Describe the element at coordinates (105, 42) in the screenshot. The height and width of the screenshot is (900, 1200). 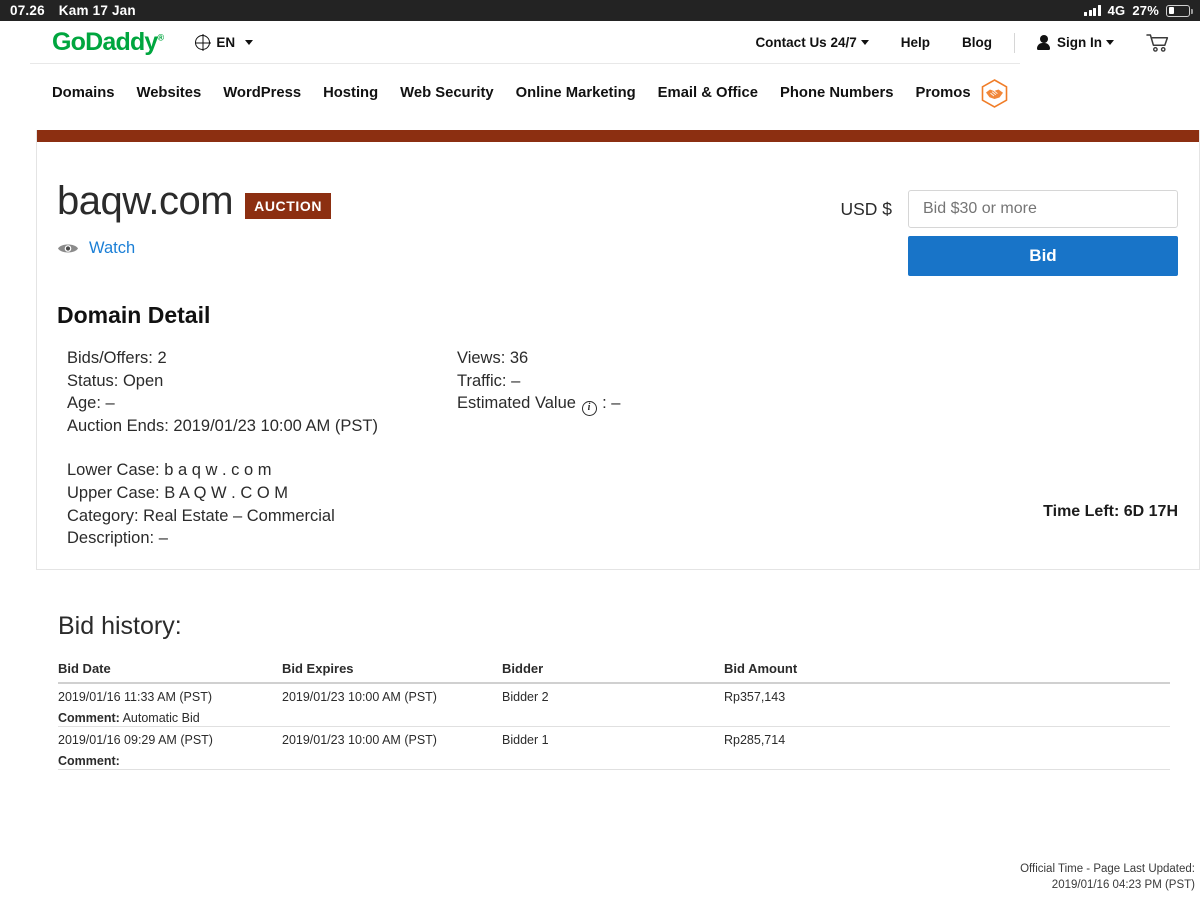
I see `godaddy-logo-text: GoDaddy` at that location.